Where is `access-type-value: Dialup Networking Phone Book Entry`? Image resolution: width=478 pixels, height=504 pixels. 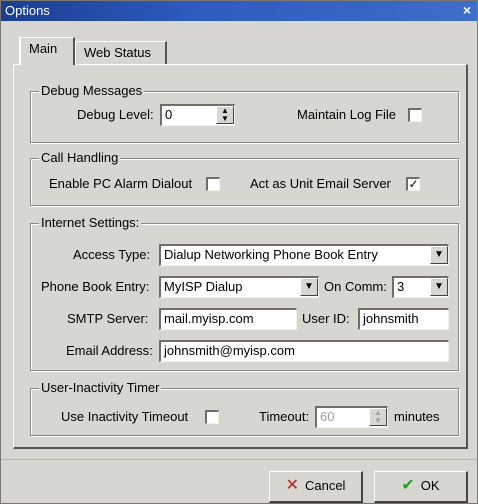 access-type-value: Dialup Networking Phone Book Entry is located at coordinates (271, 254).